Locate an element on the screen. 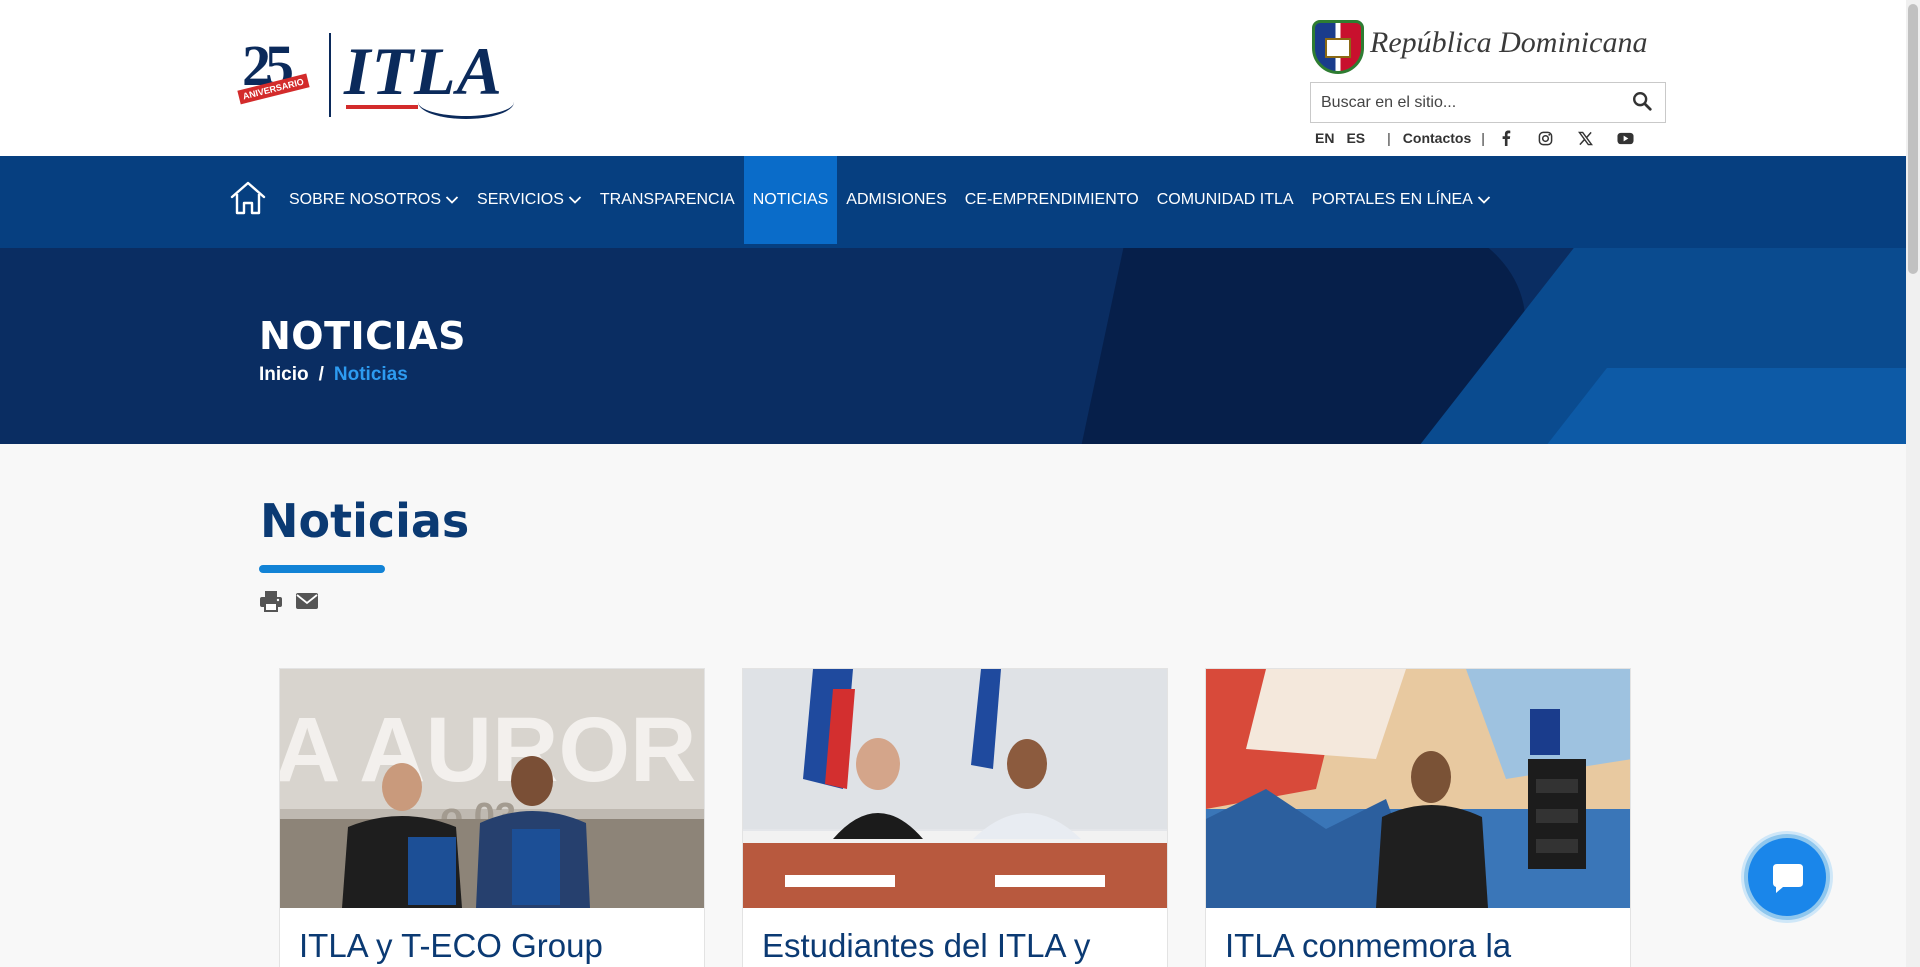  nav-item-transparencia: TRANSPARENCIA is located at coordinates (667, 200).